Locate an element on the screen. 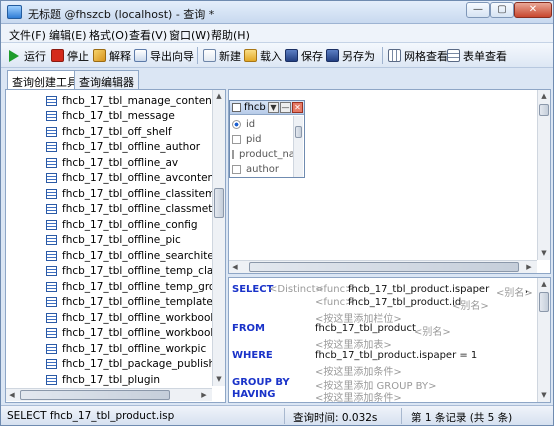  tree-item: fhcb_17_tbl_plugin is located at coordinates (85, 380).